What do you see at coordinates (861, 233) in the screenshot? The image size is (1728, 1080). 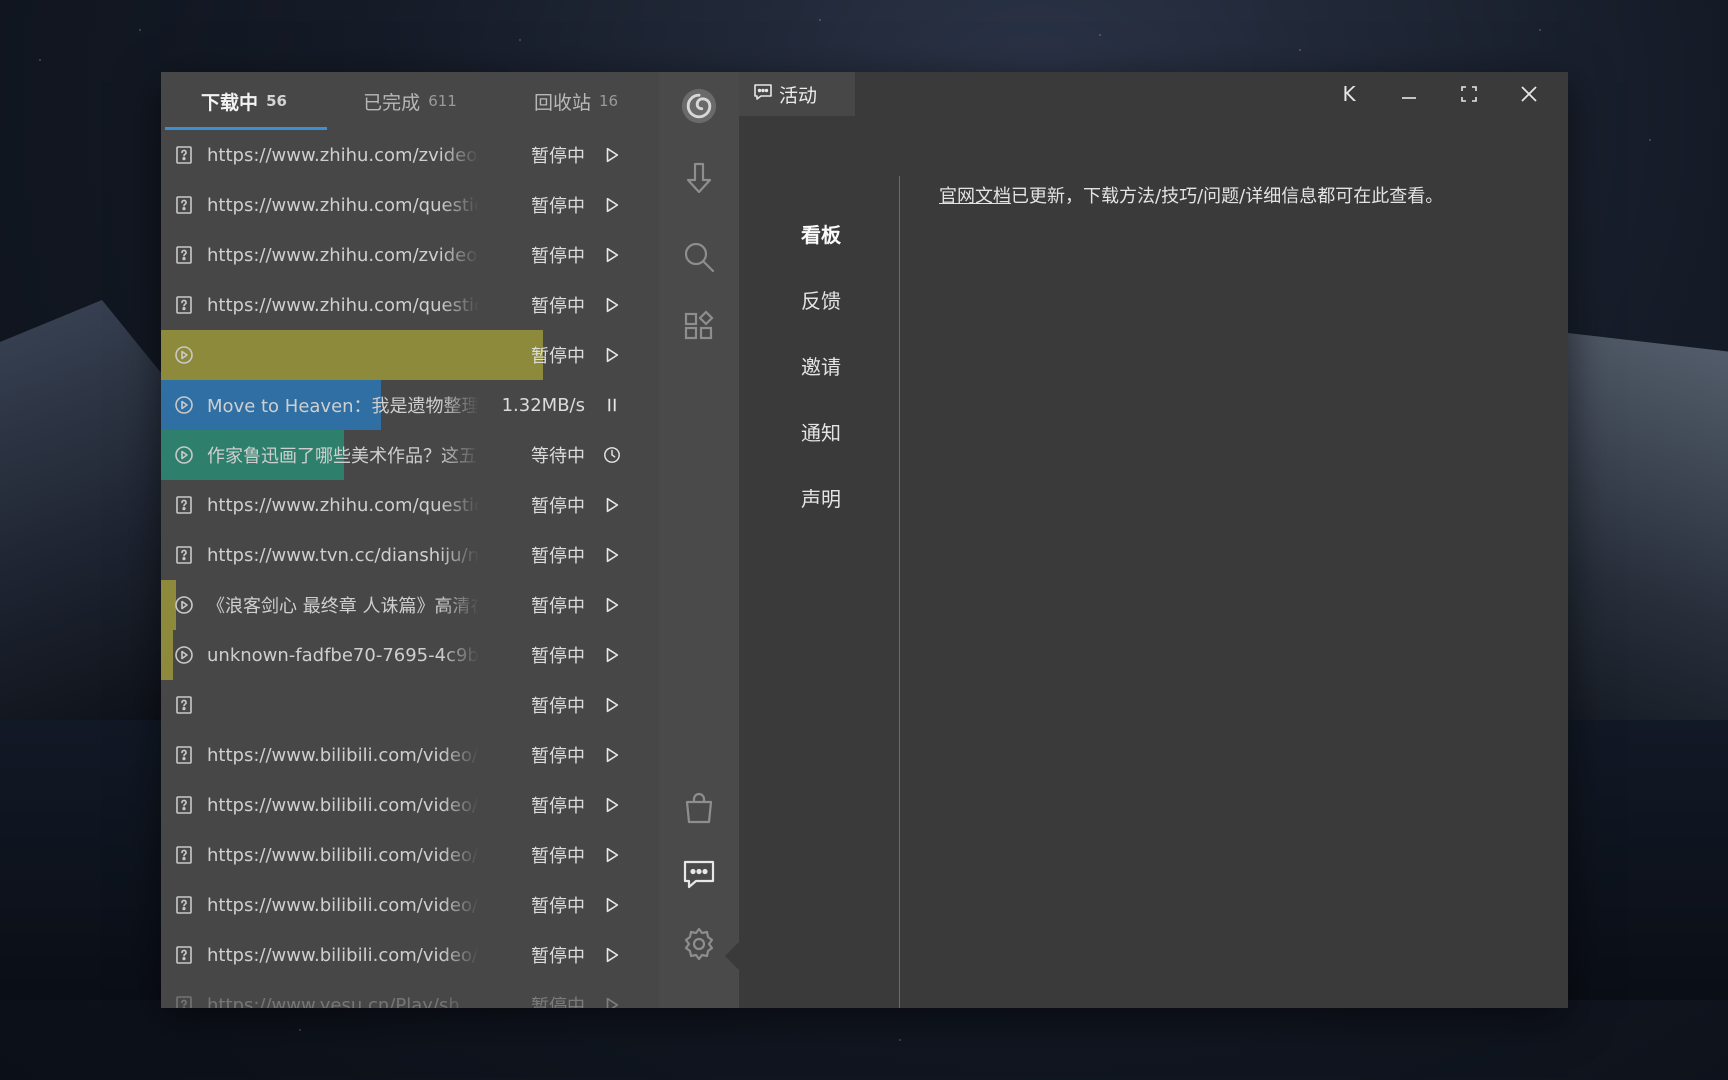 I see `subnav-board: 看板` at bounding box center [861, 233].